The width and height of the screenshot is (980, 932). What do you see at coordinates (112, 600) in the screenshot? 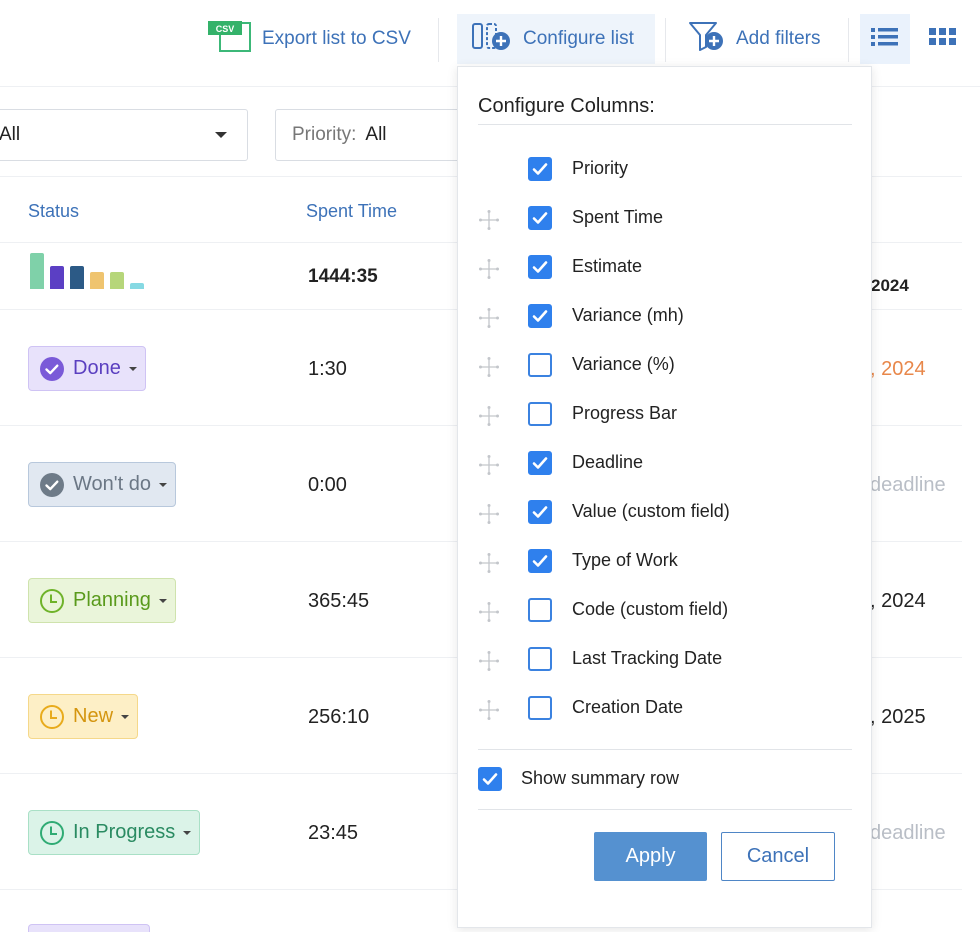
I see `status-label: Planning` at bounding box center [112, 600].